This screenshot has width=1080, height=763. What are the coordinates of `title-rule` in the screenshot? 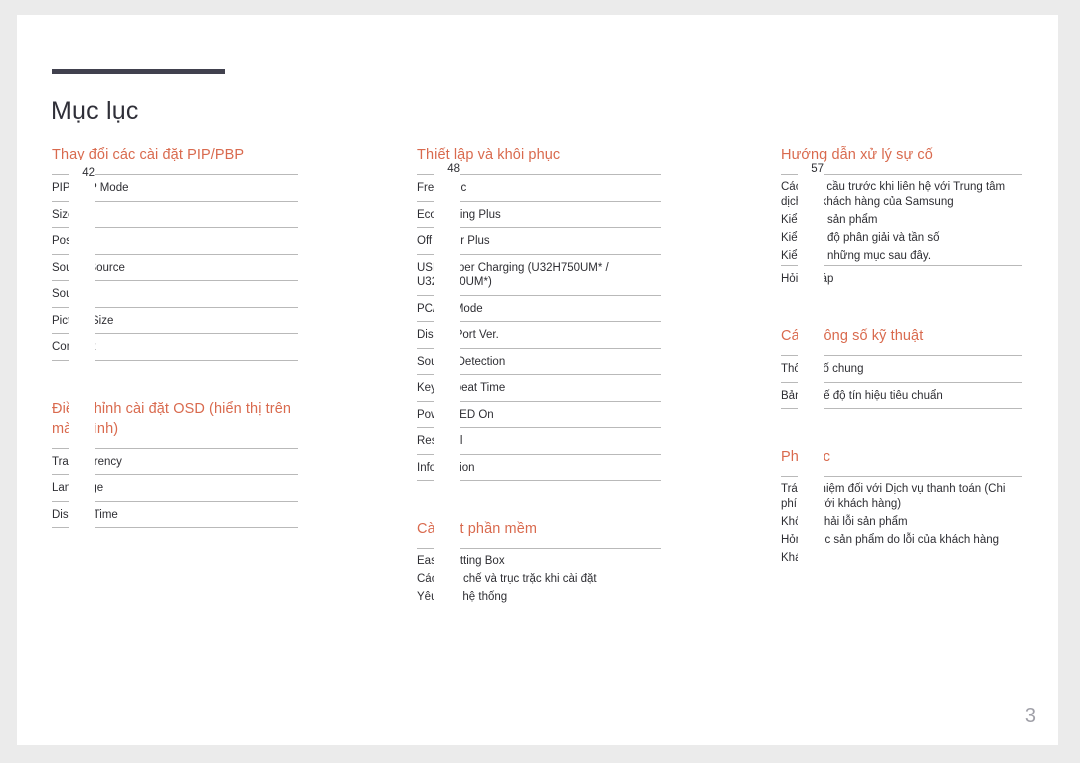 It's located at (138, 71).